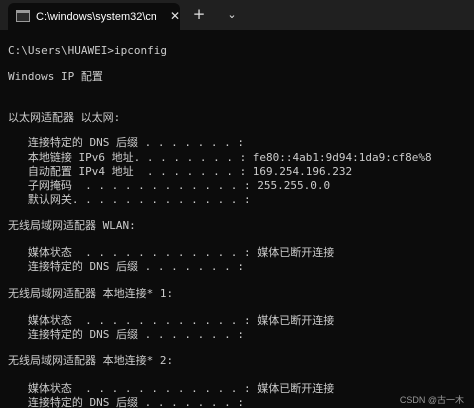 The width and height of the screenshot is (474, 408). I want to click on output-line: Windows IP 配置, so click(55, 76).